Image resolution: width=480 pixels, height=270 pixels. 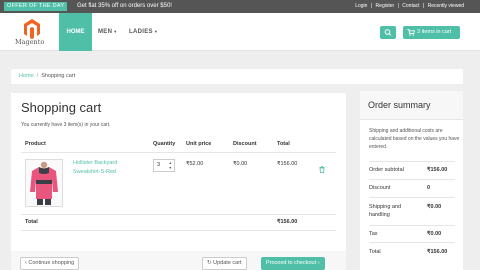 I want to click on chevron-right-icon: ›, so click(x=318, y=263).